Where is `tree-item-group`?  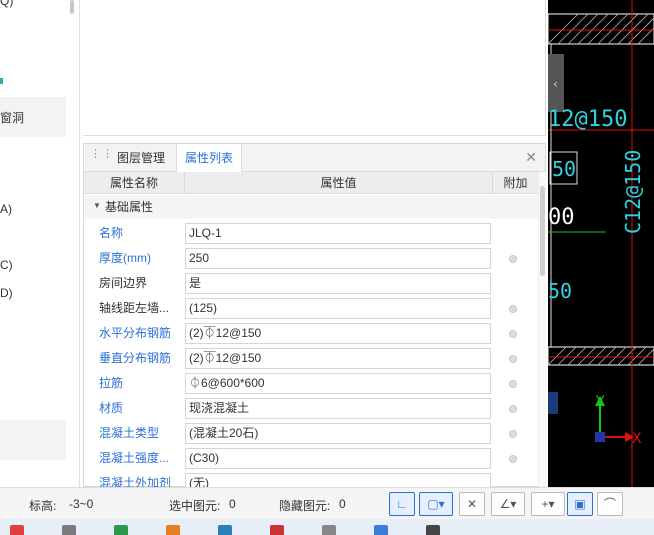 tree-item-group is located at coordinates (33, 440).